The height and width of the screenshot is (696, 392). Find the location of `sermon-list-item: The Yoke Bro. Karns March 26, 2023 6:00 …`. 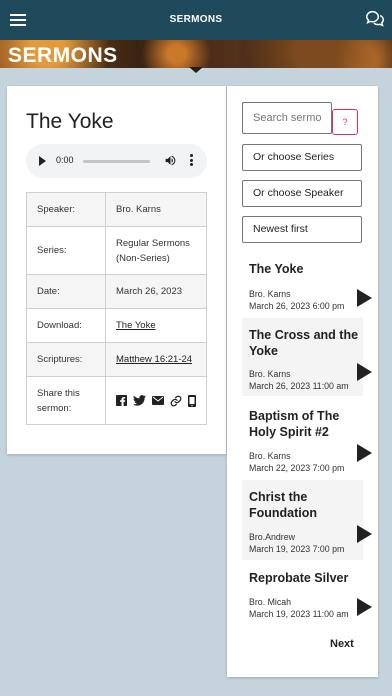

sermon-list-item: The Yoke Bro. Karns March 26, 2023 6:00 … is located at coordinates (307, 286).